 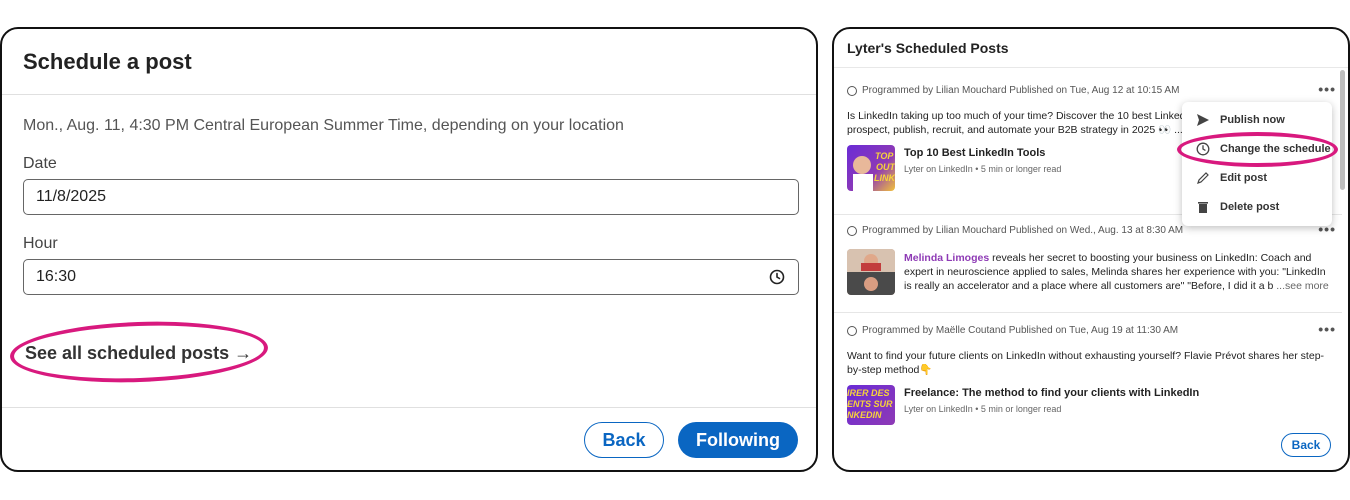 What do you see at coordinates (868, 393) in the screenshot?
I see `svg-text: IRER DES` at bounding box center [868, 393].